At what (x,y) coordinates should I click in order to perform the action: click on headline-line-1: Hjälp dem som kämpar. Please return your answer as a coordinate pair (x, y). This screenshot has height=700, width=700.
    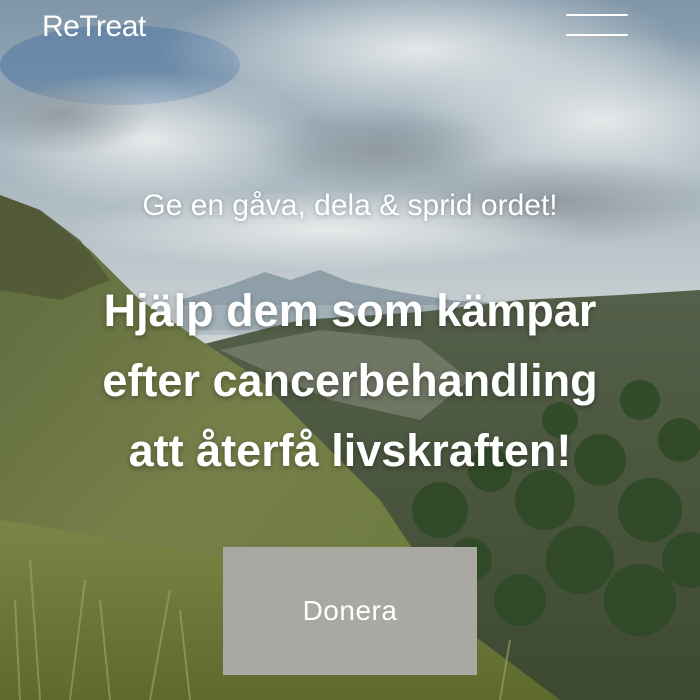
    Looking at the image, I should click on (350, 310).